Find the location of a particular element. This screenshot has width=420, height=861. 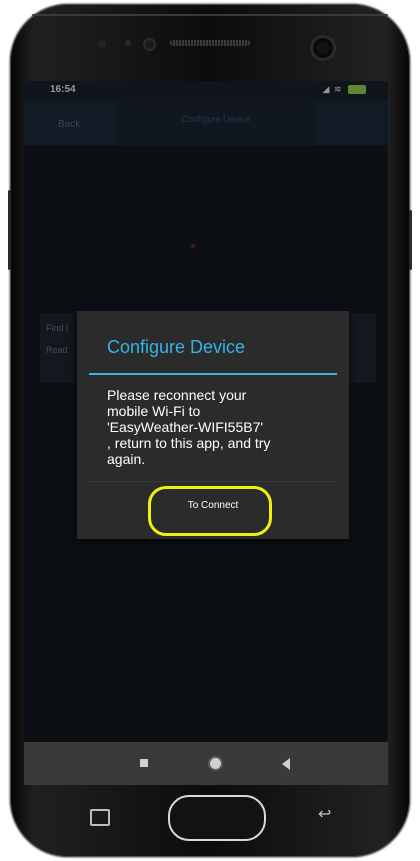

hardware-back-icon: ↩ is located at coordinates (331, 815).